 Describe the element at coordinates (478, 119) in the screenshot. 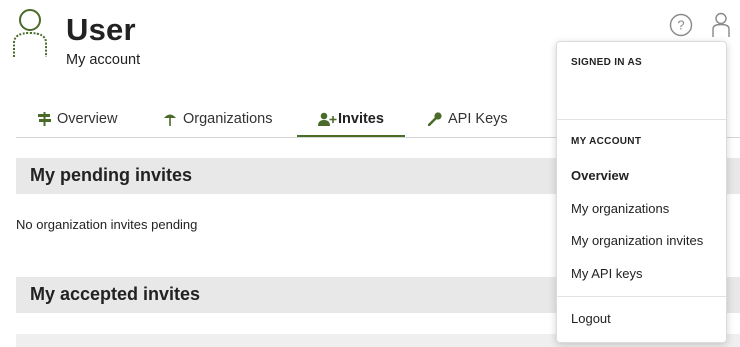

I see `tab-label: API Keys` at that location.